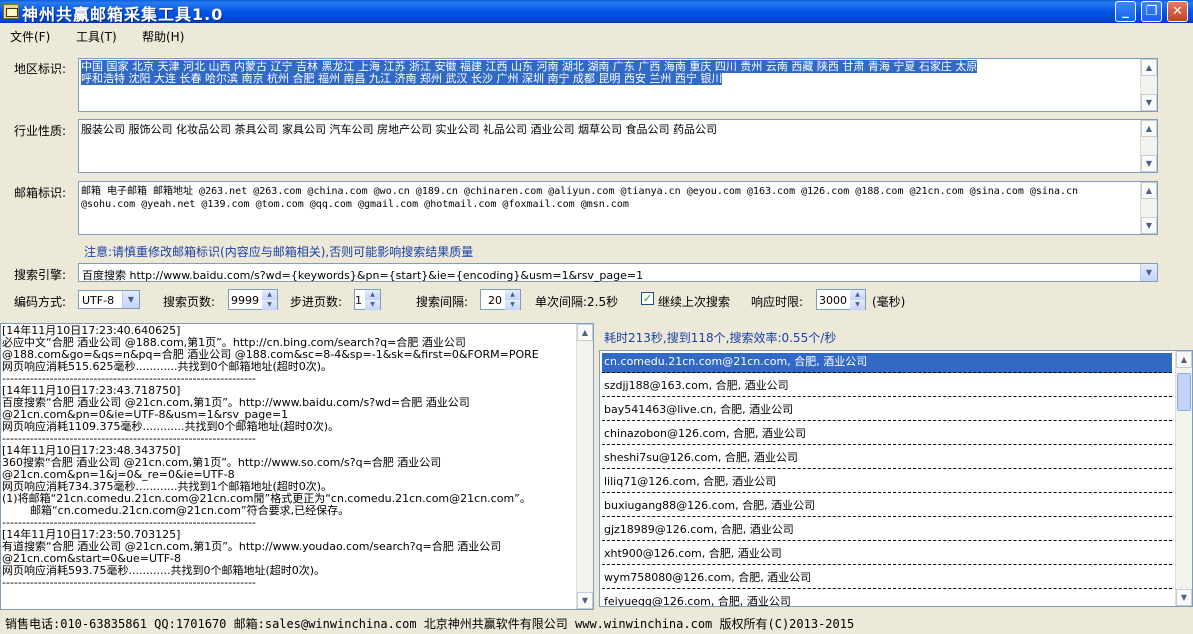 The height and width of the screenshot is (634, 1193). I want to click on minimize-button: _, so click(1125, 11).